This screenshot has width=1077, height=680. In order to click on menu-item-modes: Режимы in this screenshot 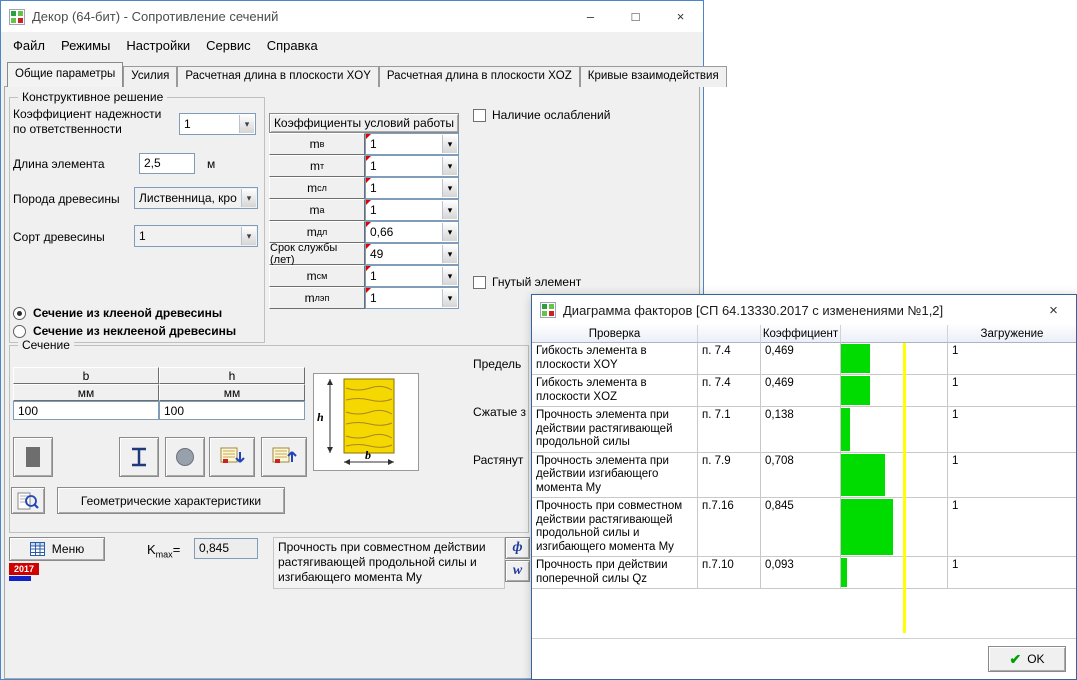, I will do `click(85, 45)`.